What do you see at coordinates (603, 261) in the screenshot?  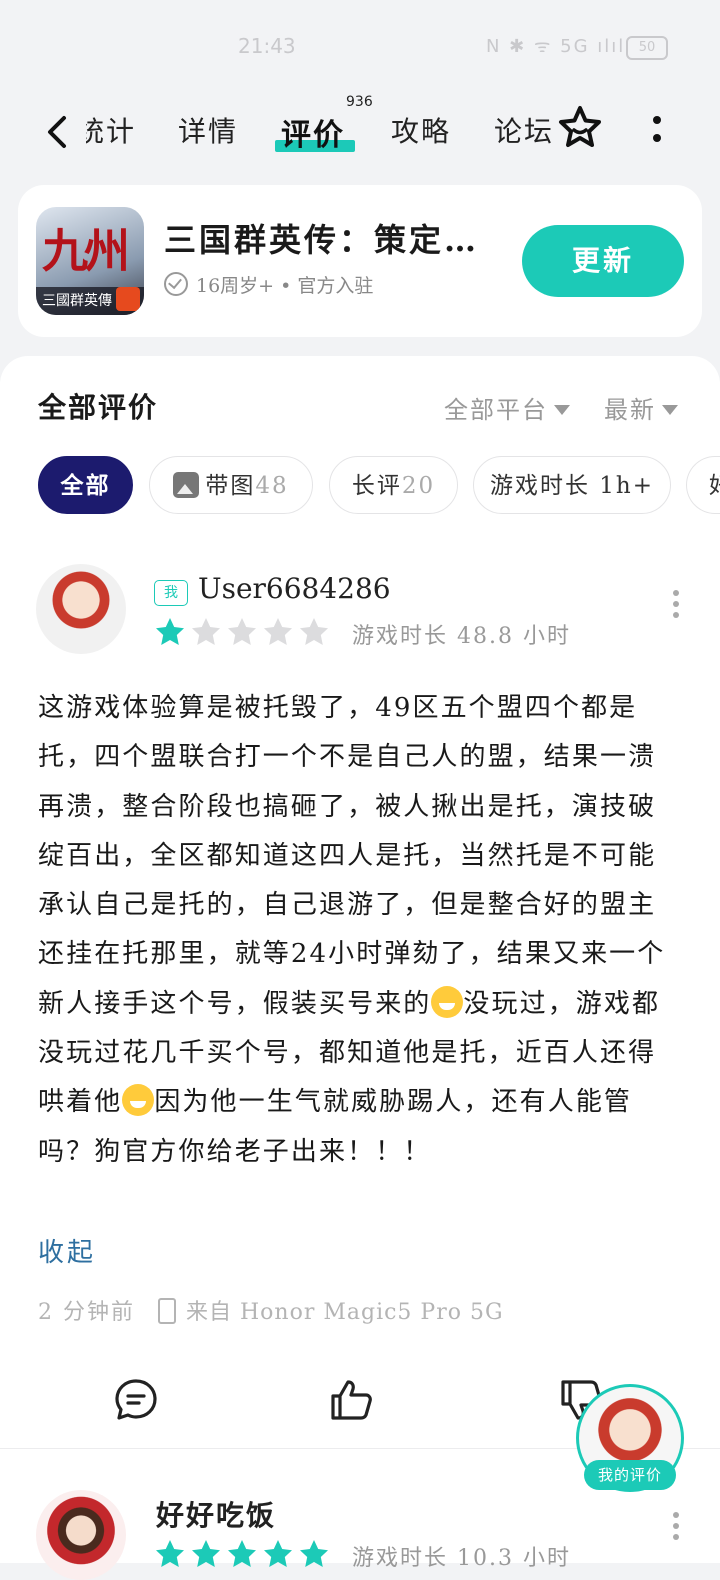 I see `update-button: 更新` at bounding box center [603, 261].